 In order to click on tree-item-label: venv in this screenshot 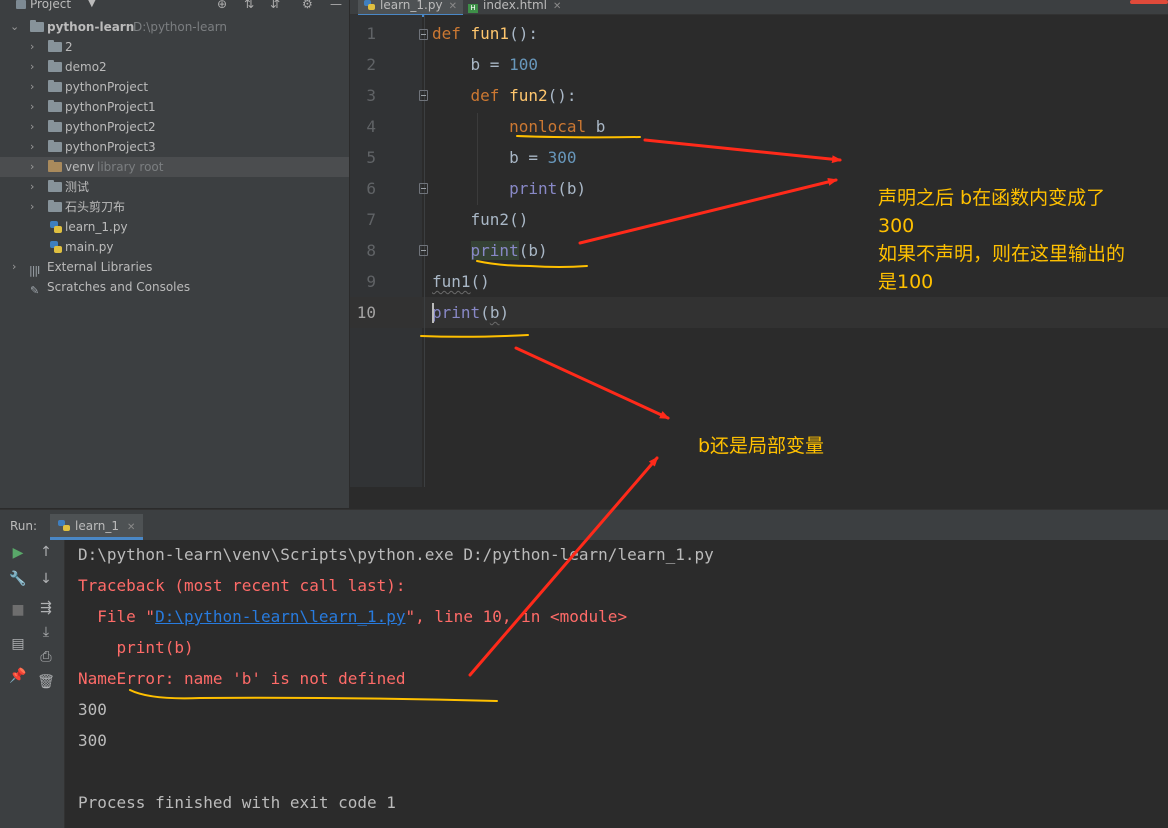, I will do `click(80, 167)`.